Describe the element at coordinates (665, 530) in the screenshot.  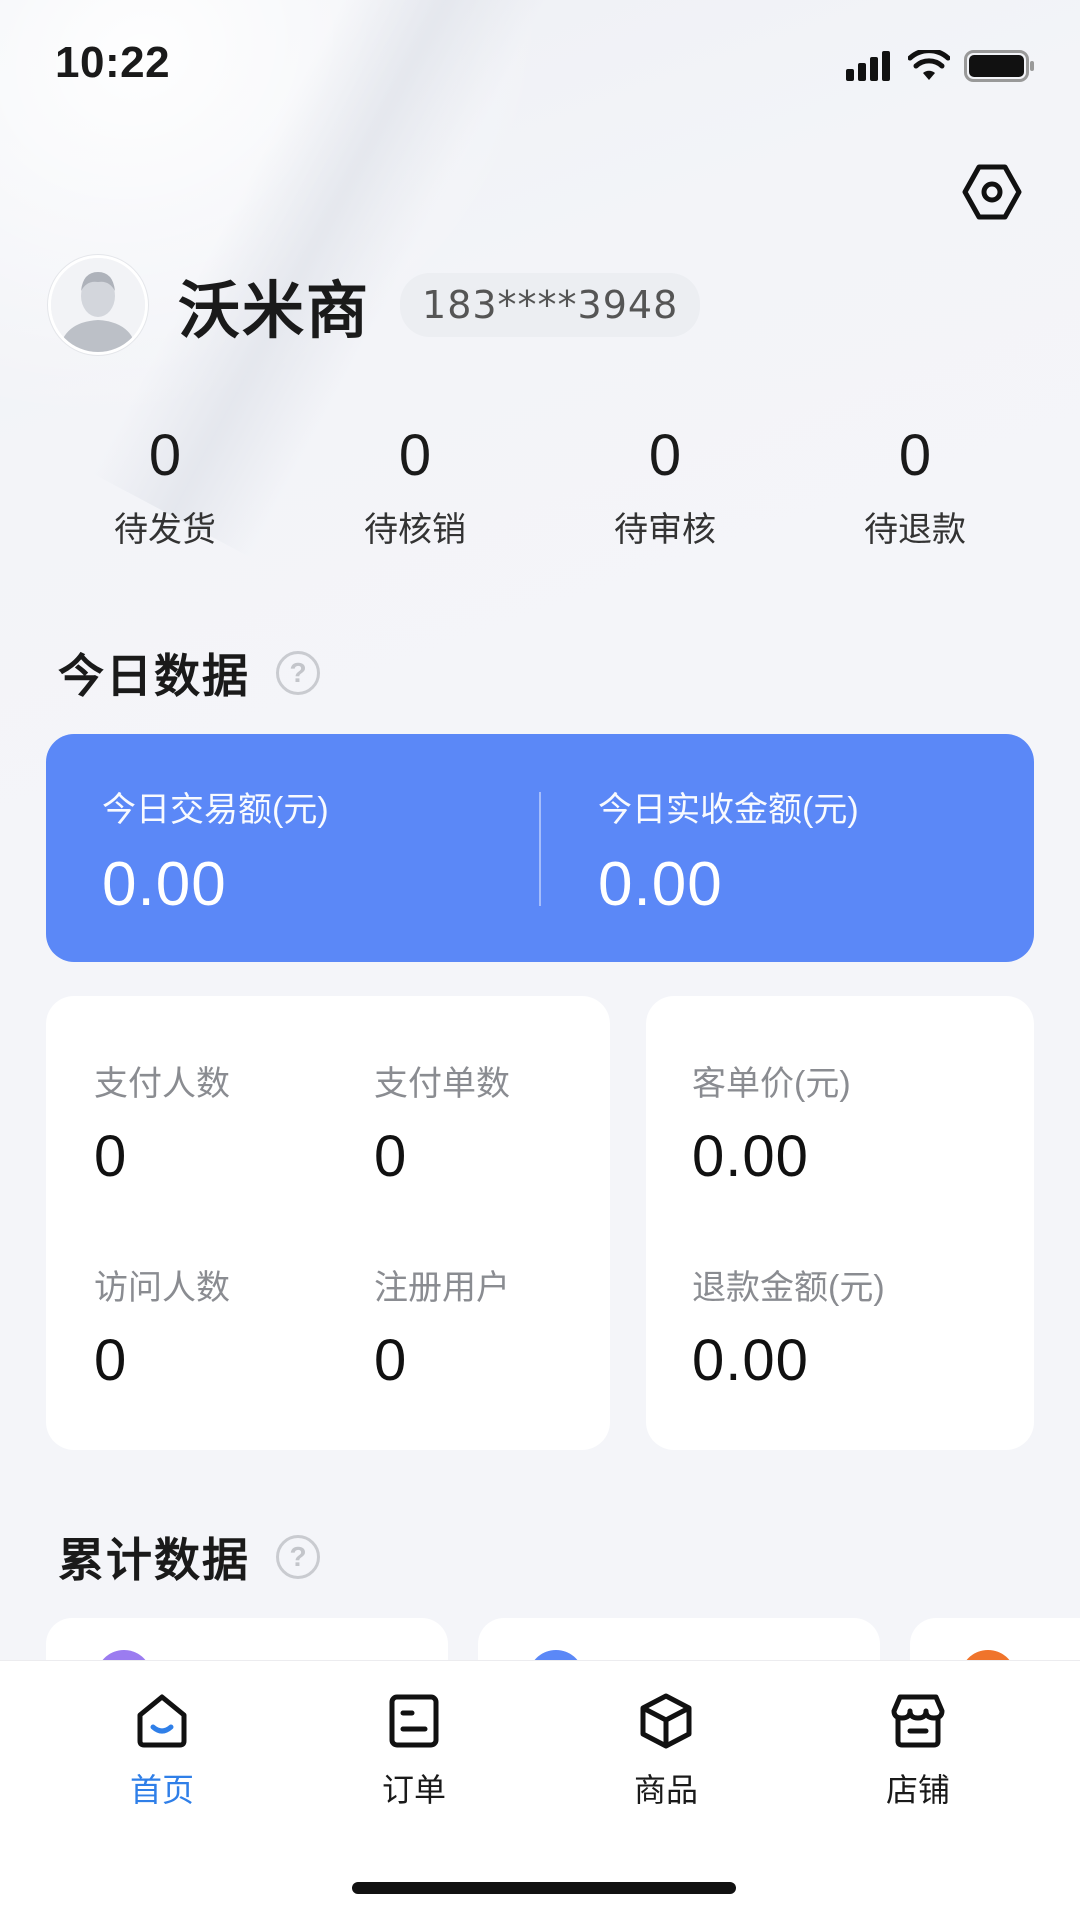
I see `order-stat-label: 待审核` at that location.